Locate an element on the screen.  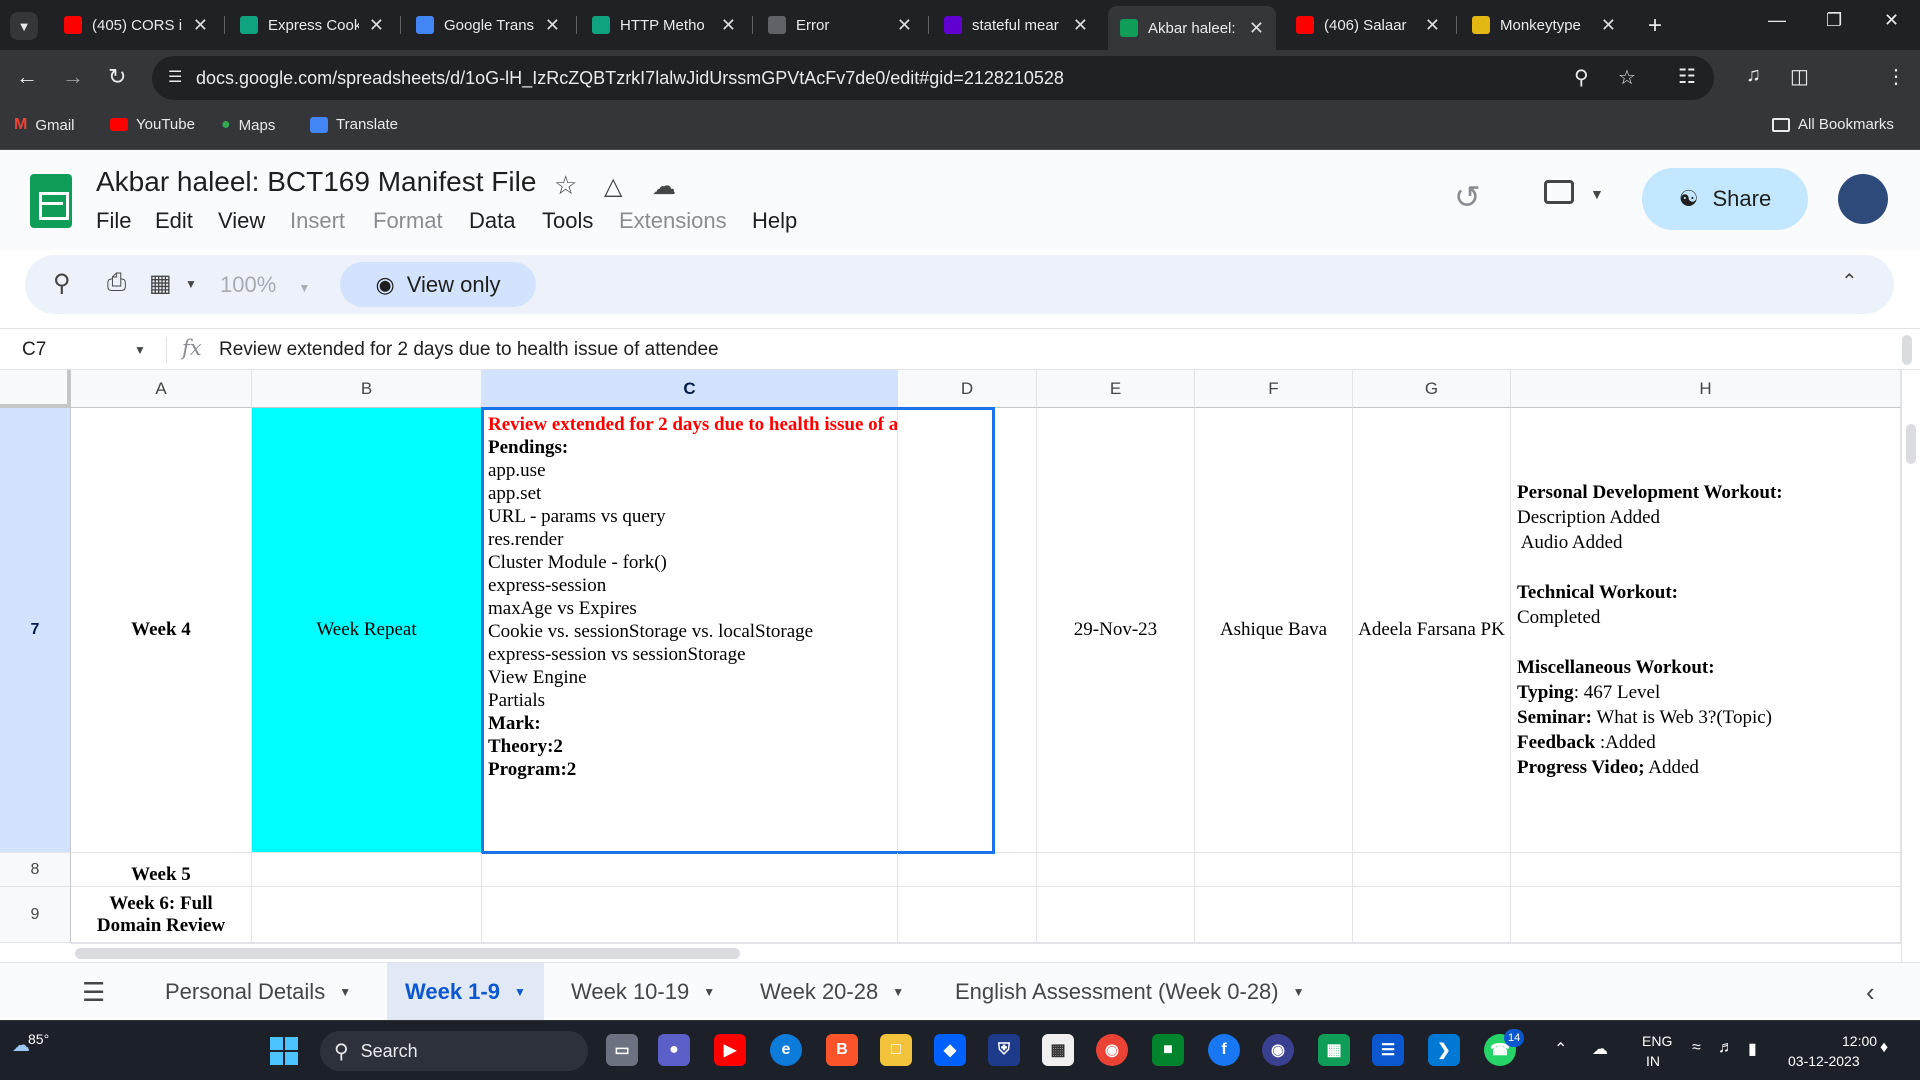
horizontal-scrollbar-thumb is located at coordinates (407, 953).